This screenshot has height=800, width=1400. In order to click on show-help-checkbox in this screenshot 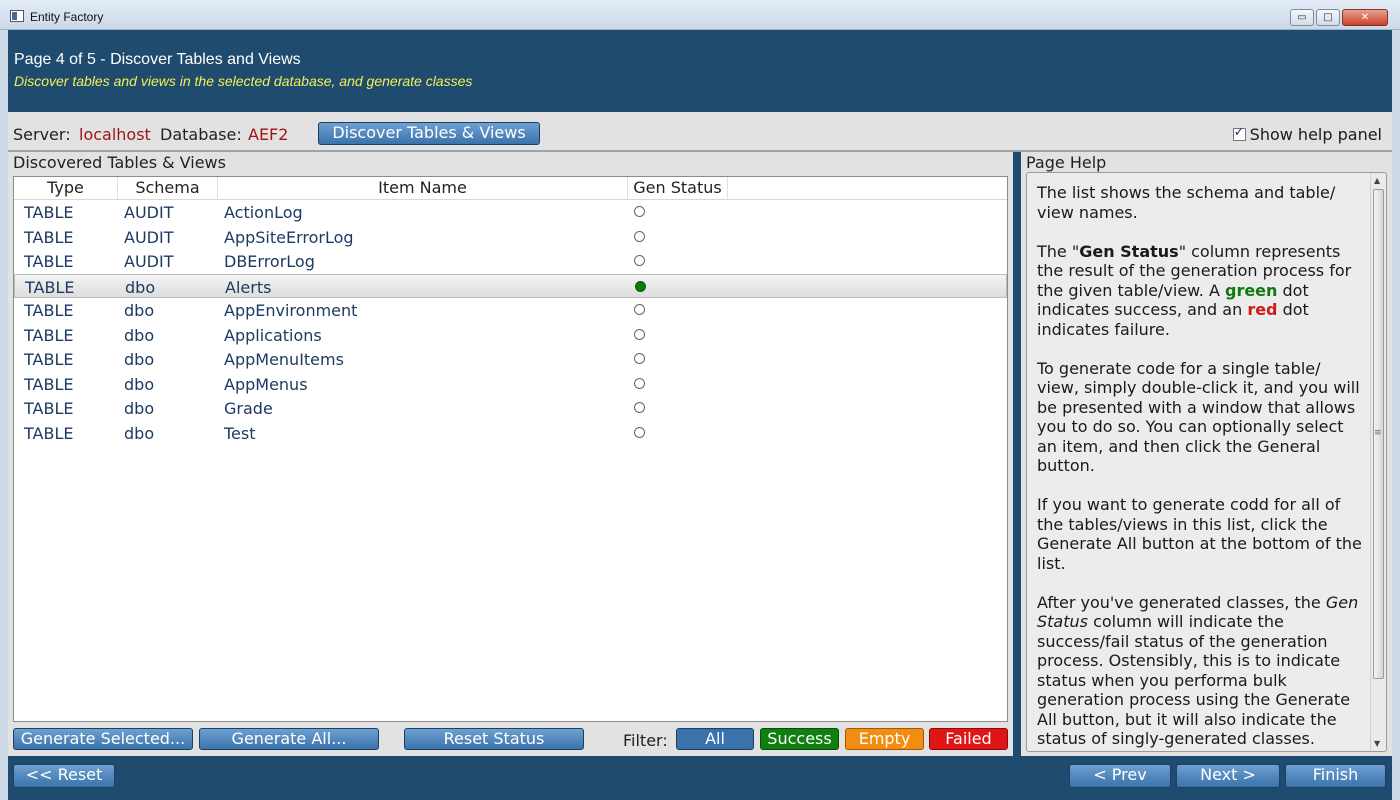, I will do `click(1239, 133)`.